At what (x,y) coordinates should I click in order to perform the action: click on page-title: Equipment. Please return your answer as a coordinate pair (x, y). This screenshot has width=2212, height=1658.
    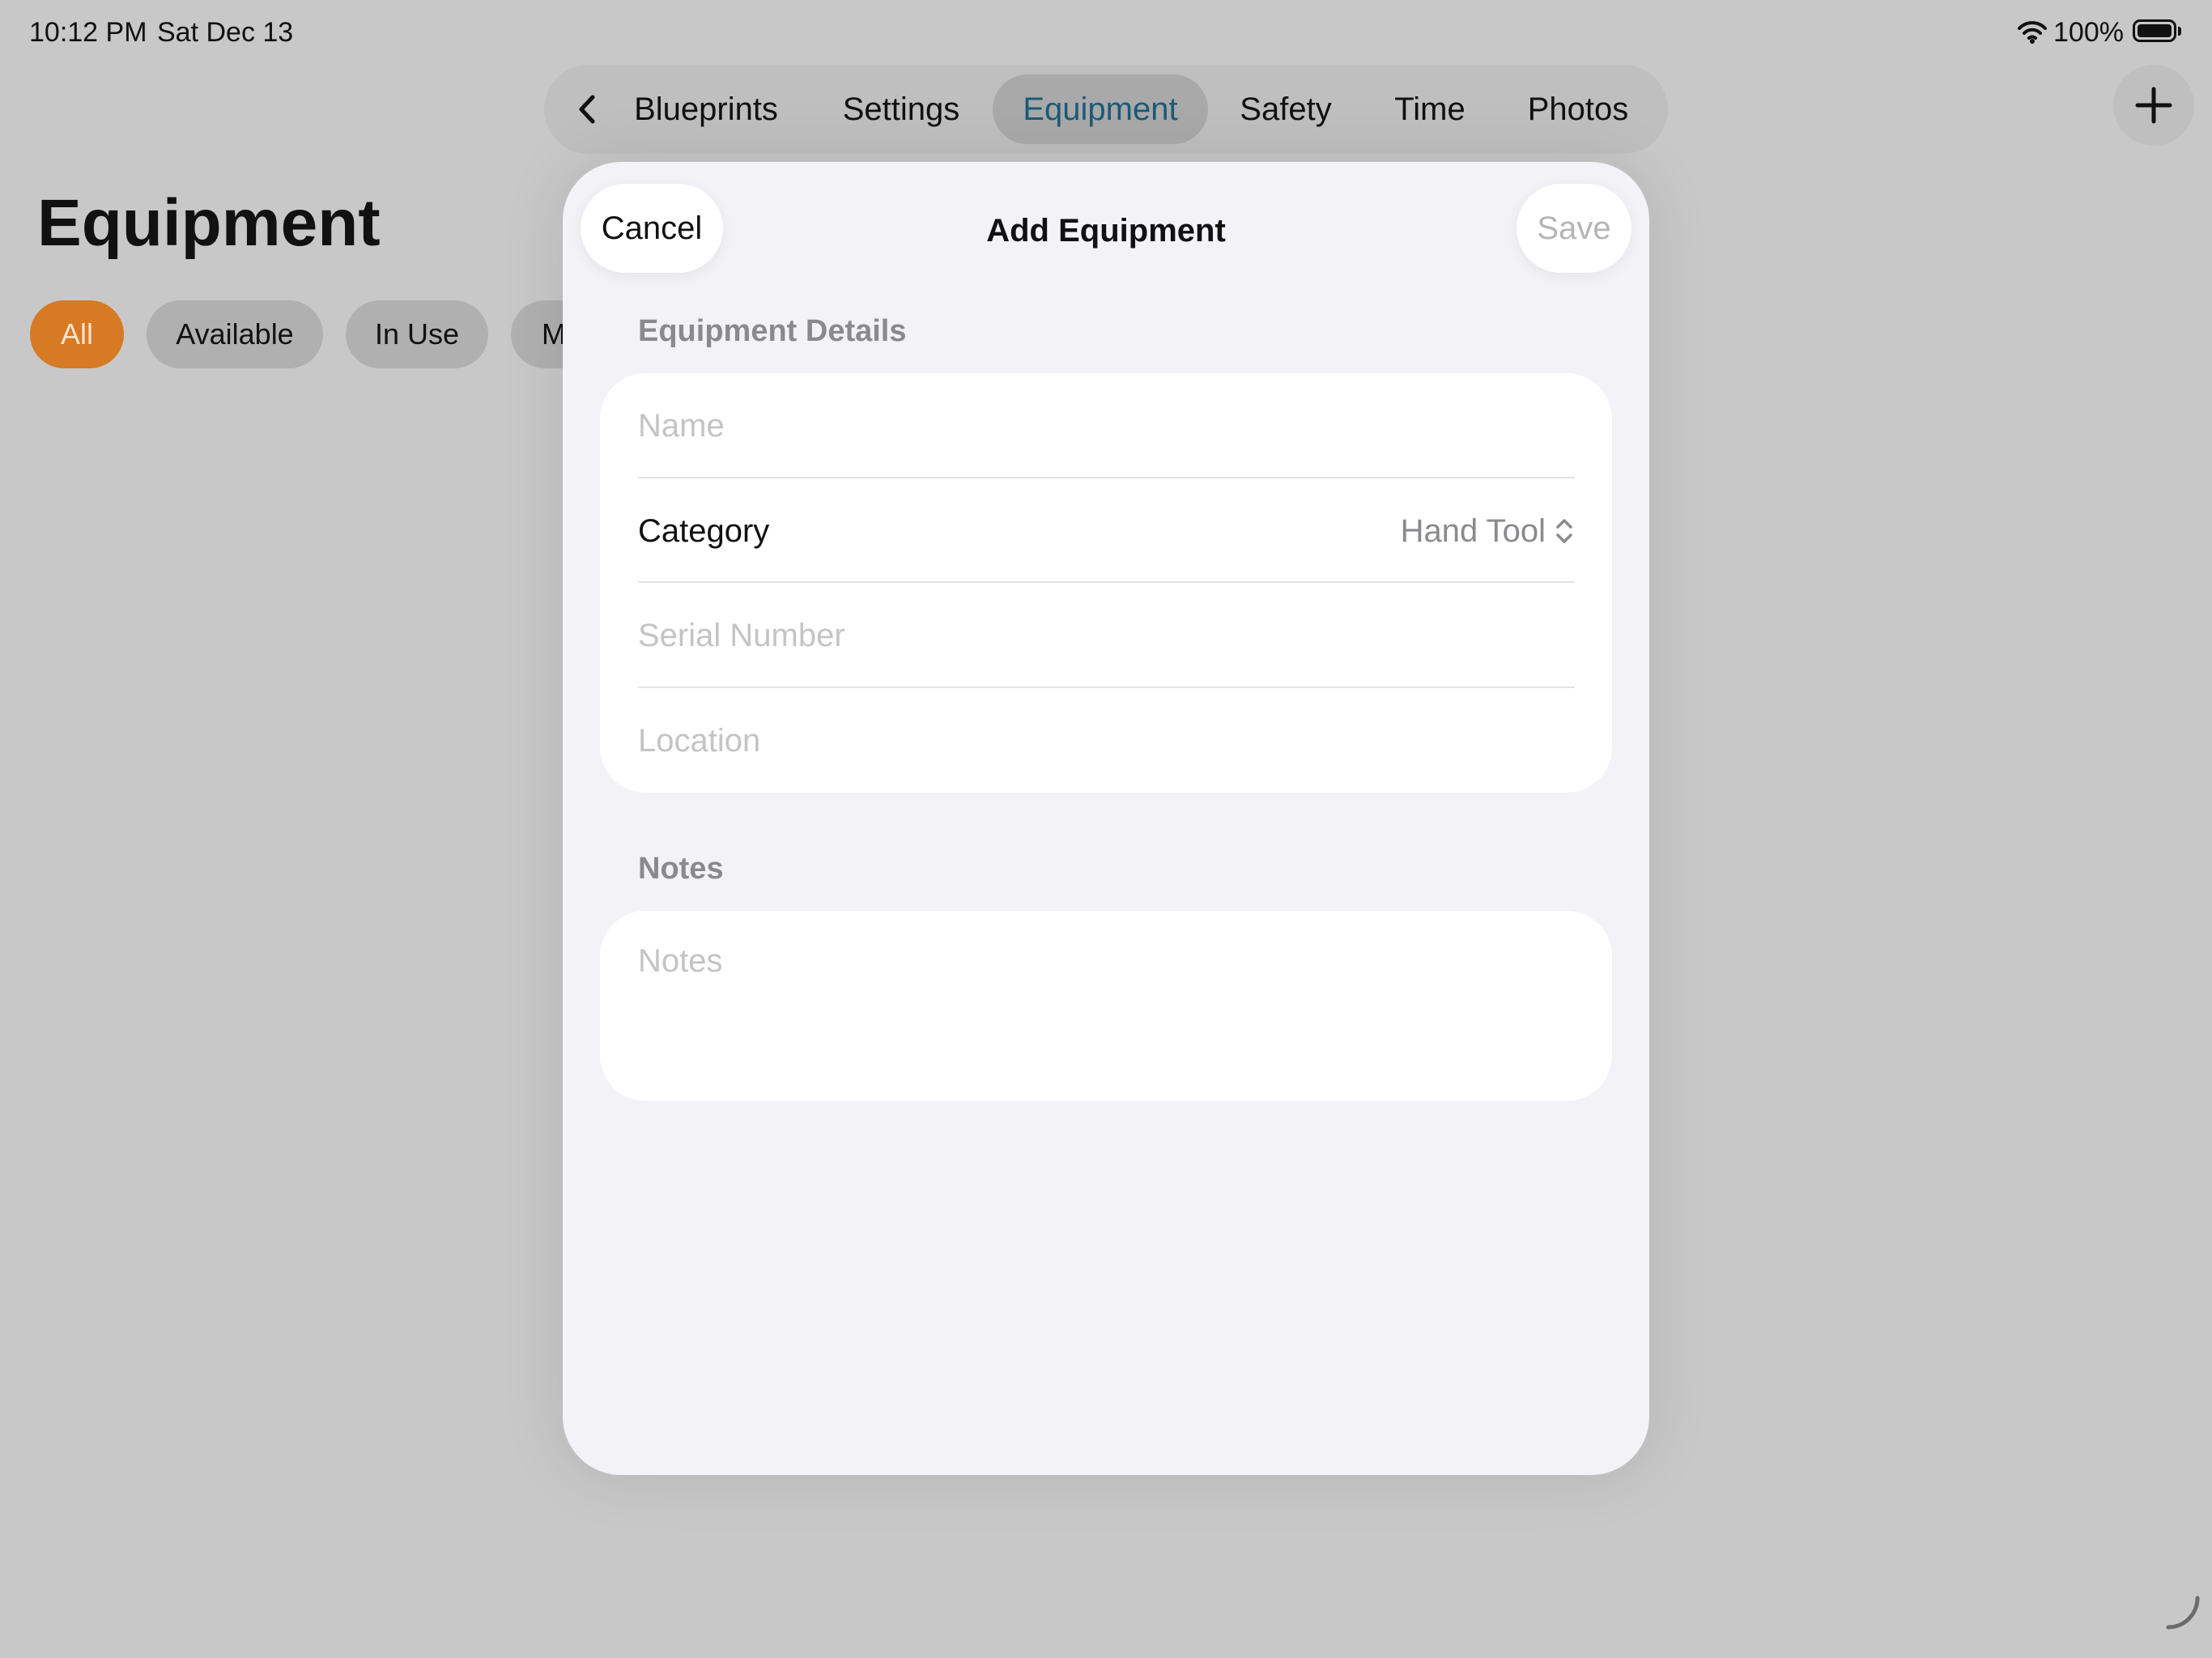
    Looking at the image, I should click on (209, 223).